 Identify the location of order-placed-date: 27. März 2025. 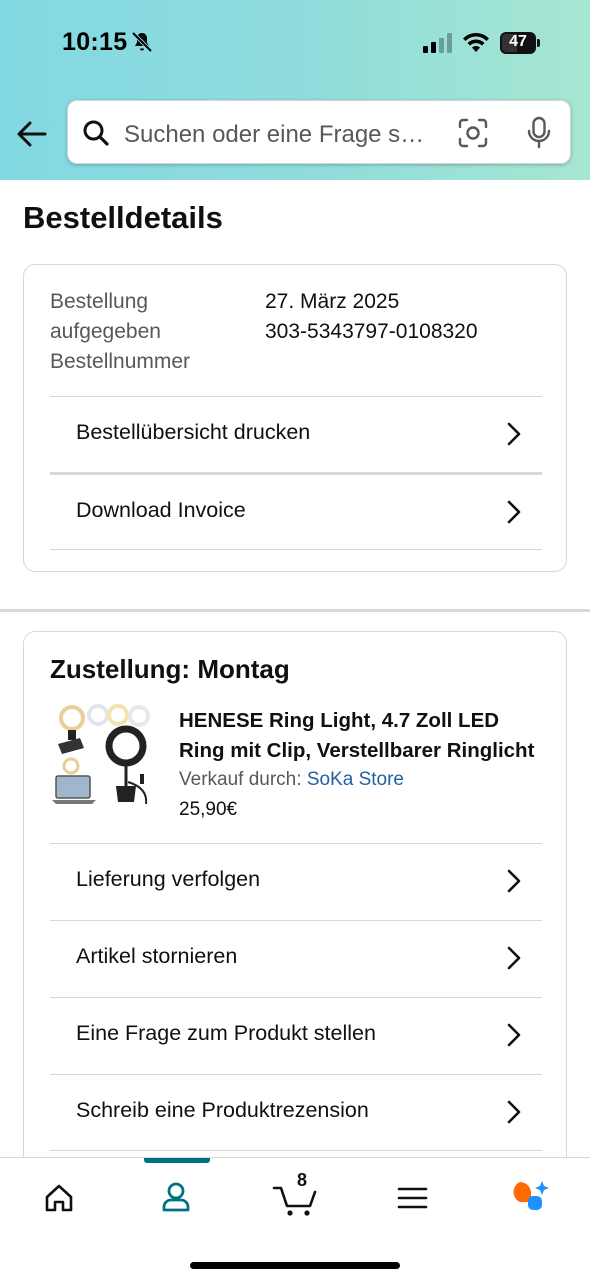
(332, 301).